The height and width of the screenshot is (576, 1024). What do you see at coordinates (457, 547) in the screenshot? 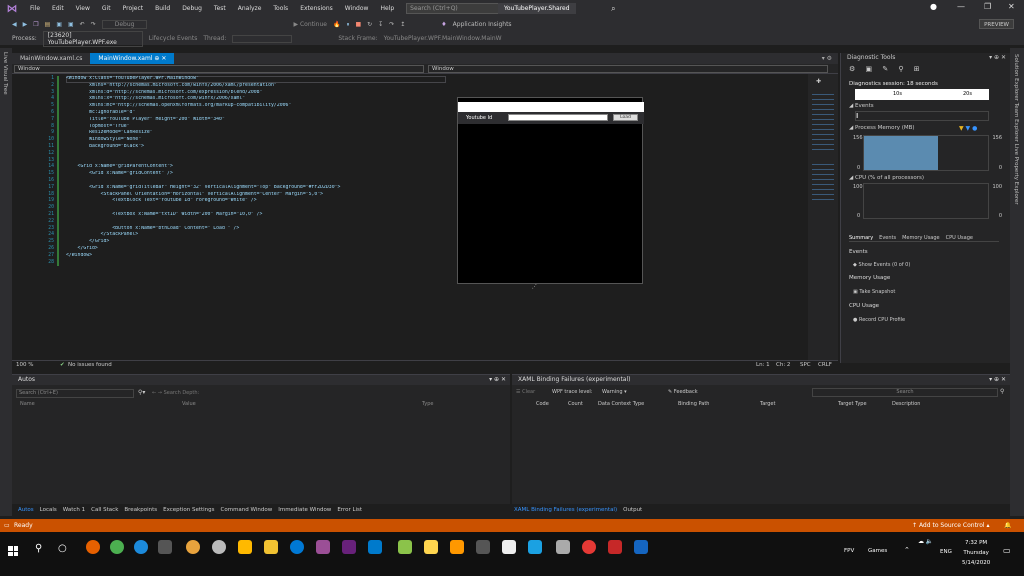
I see `sublime-icon` at bounding box center [457, 547].